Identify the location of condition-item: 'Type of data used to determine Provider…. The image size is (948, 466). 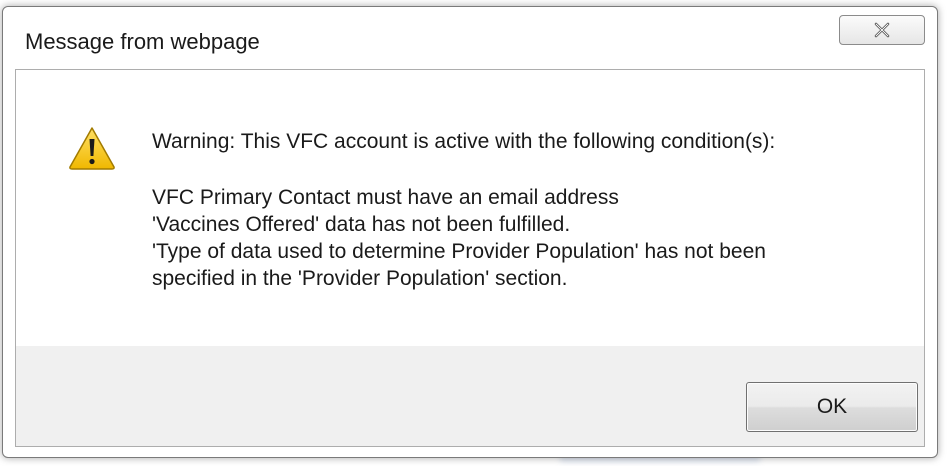
(459, 251).